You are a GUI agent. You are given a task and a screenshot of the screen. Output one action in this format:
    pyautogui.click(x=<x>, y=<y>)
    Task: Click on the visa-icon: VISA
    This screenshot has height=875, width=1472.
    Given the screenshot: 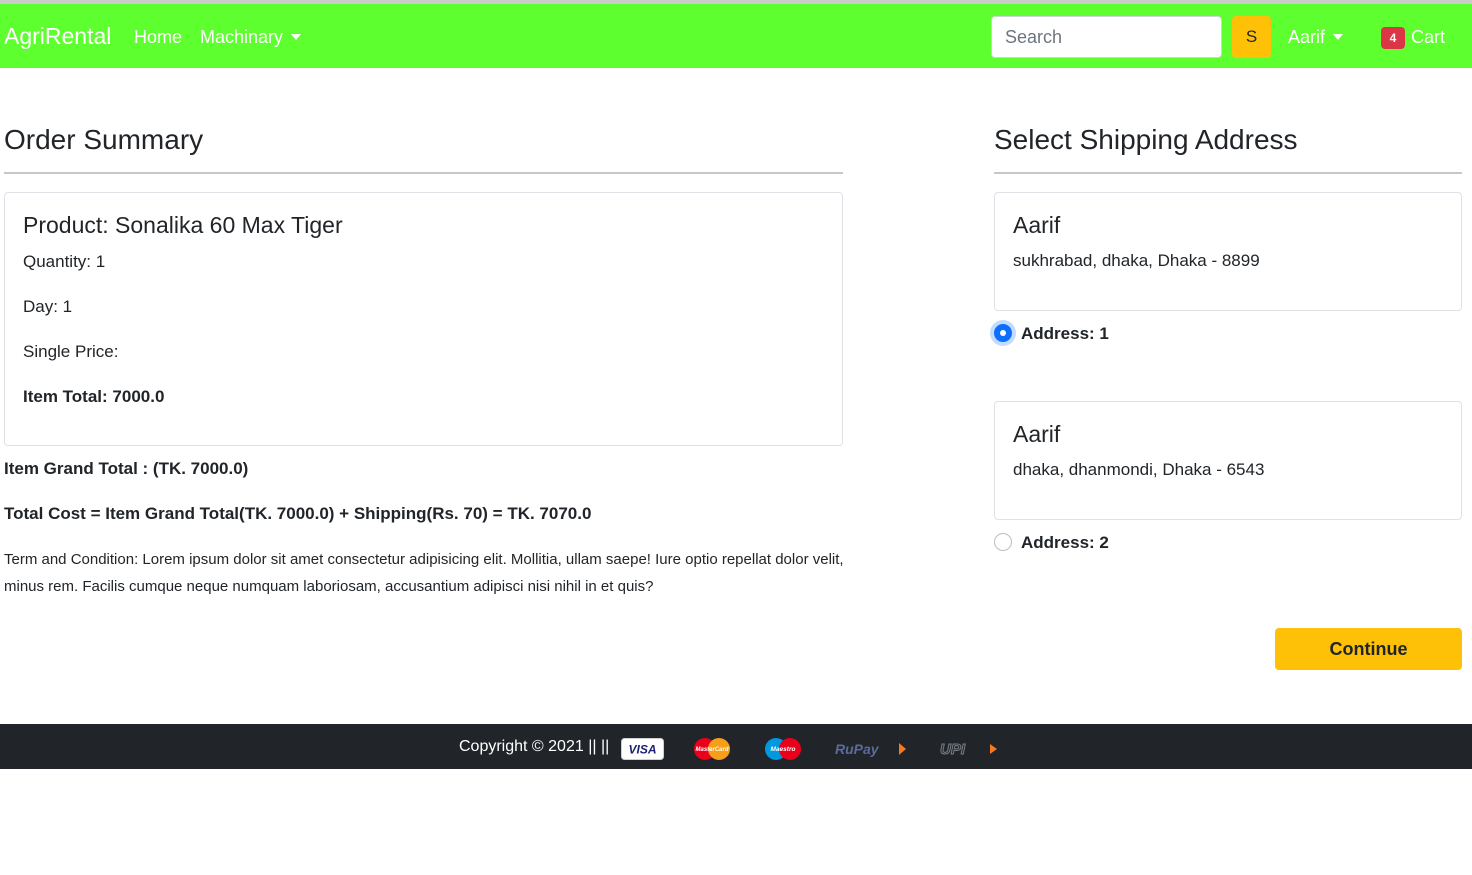 What is the action you would take?
    pyautogui.click(x=642, y=749)
    